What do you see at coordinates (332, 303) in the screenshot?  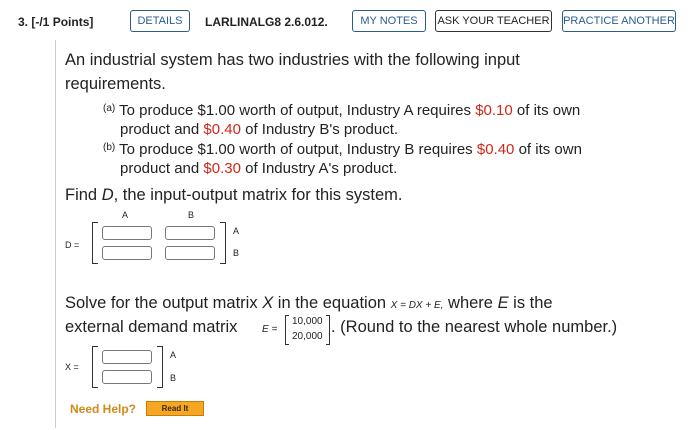 I see `solve-text-2: in the equation` at bounding box center [332, 303].